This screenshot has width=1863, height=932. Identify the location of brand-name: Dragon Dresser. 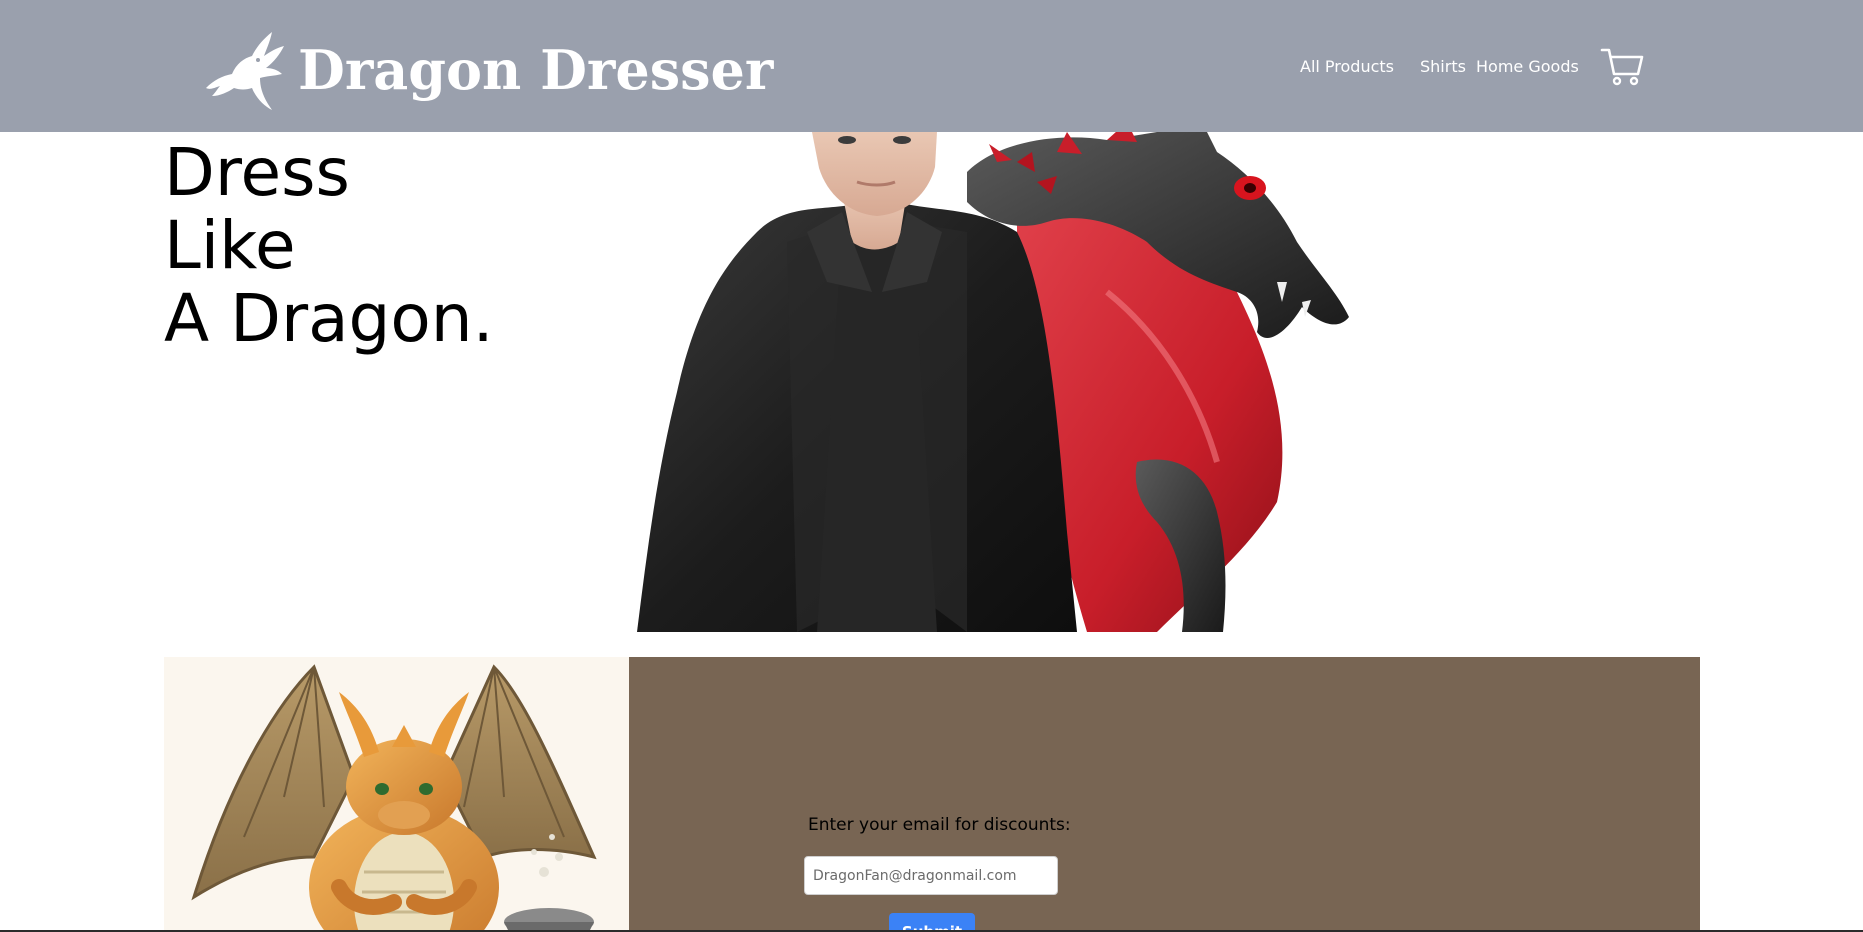
(536, 70).